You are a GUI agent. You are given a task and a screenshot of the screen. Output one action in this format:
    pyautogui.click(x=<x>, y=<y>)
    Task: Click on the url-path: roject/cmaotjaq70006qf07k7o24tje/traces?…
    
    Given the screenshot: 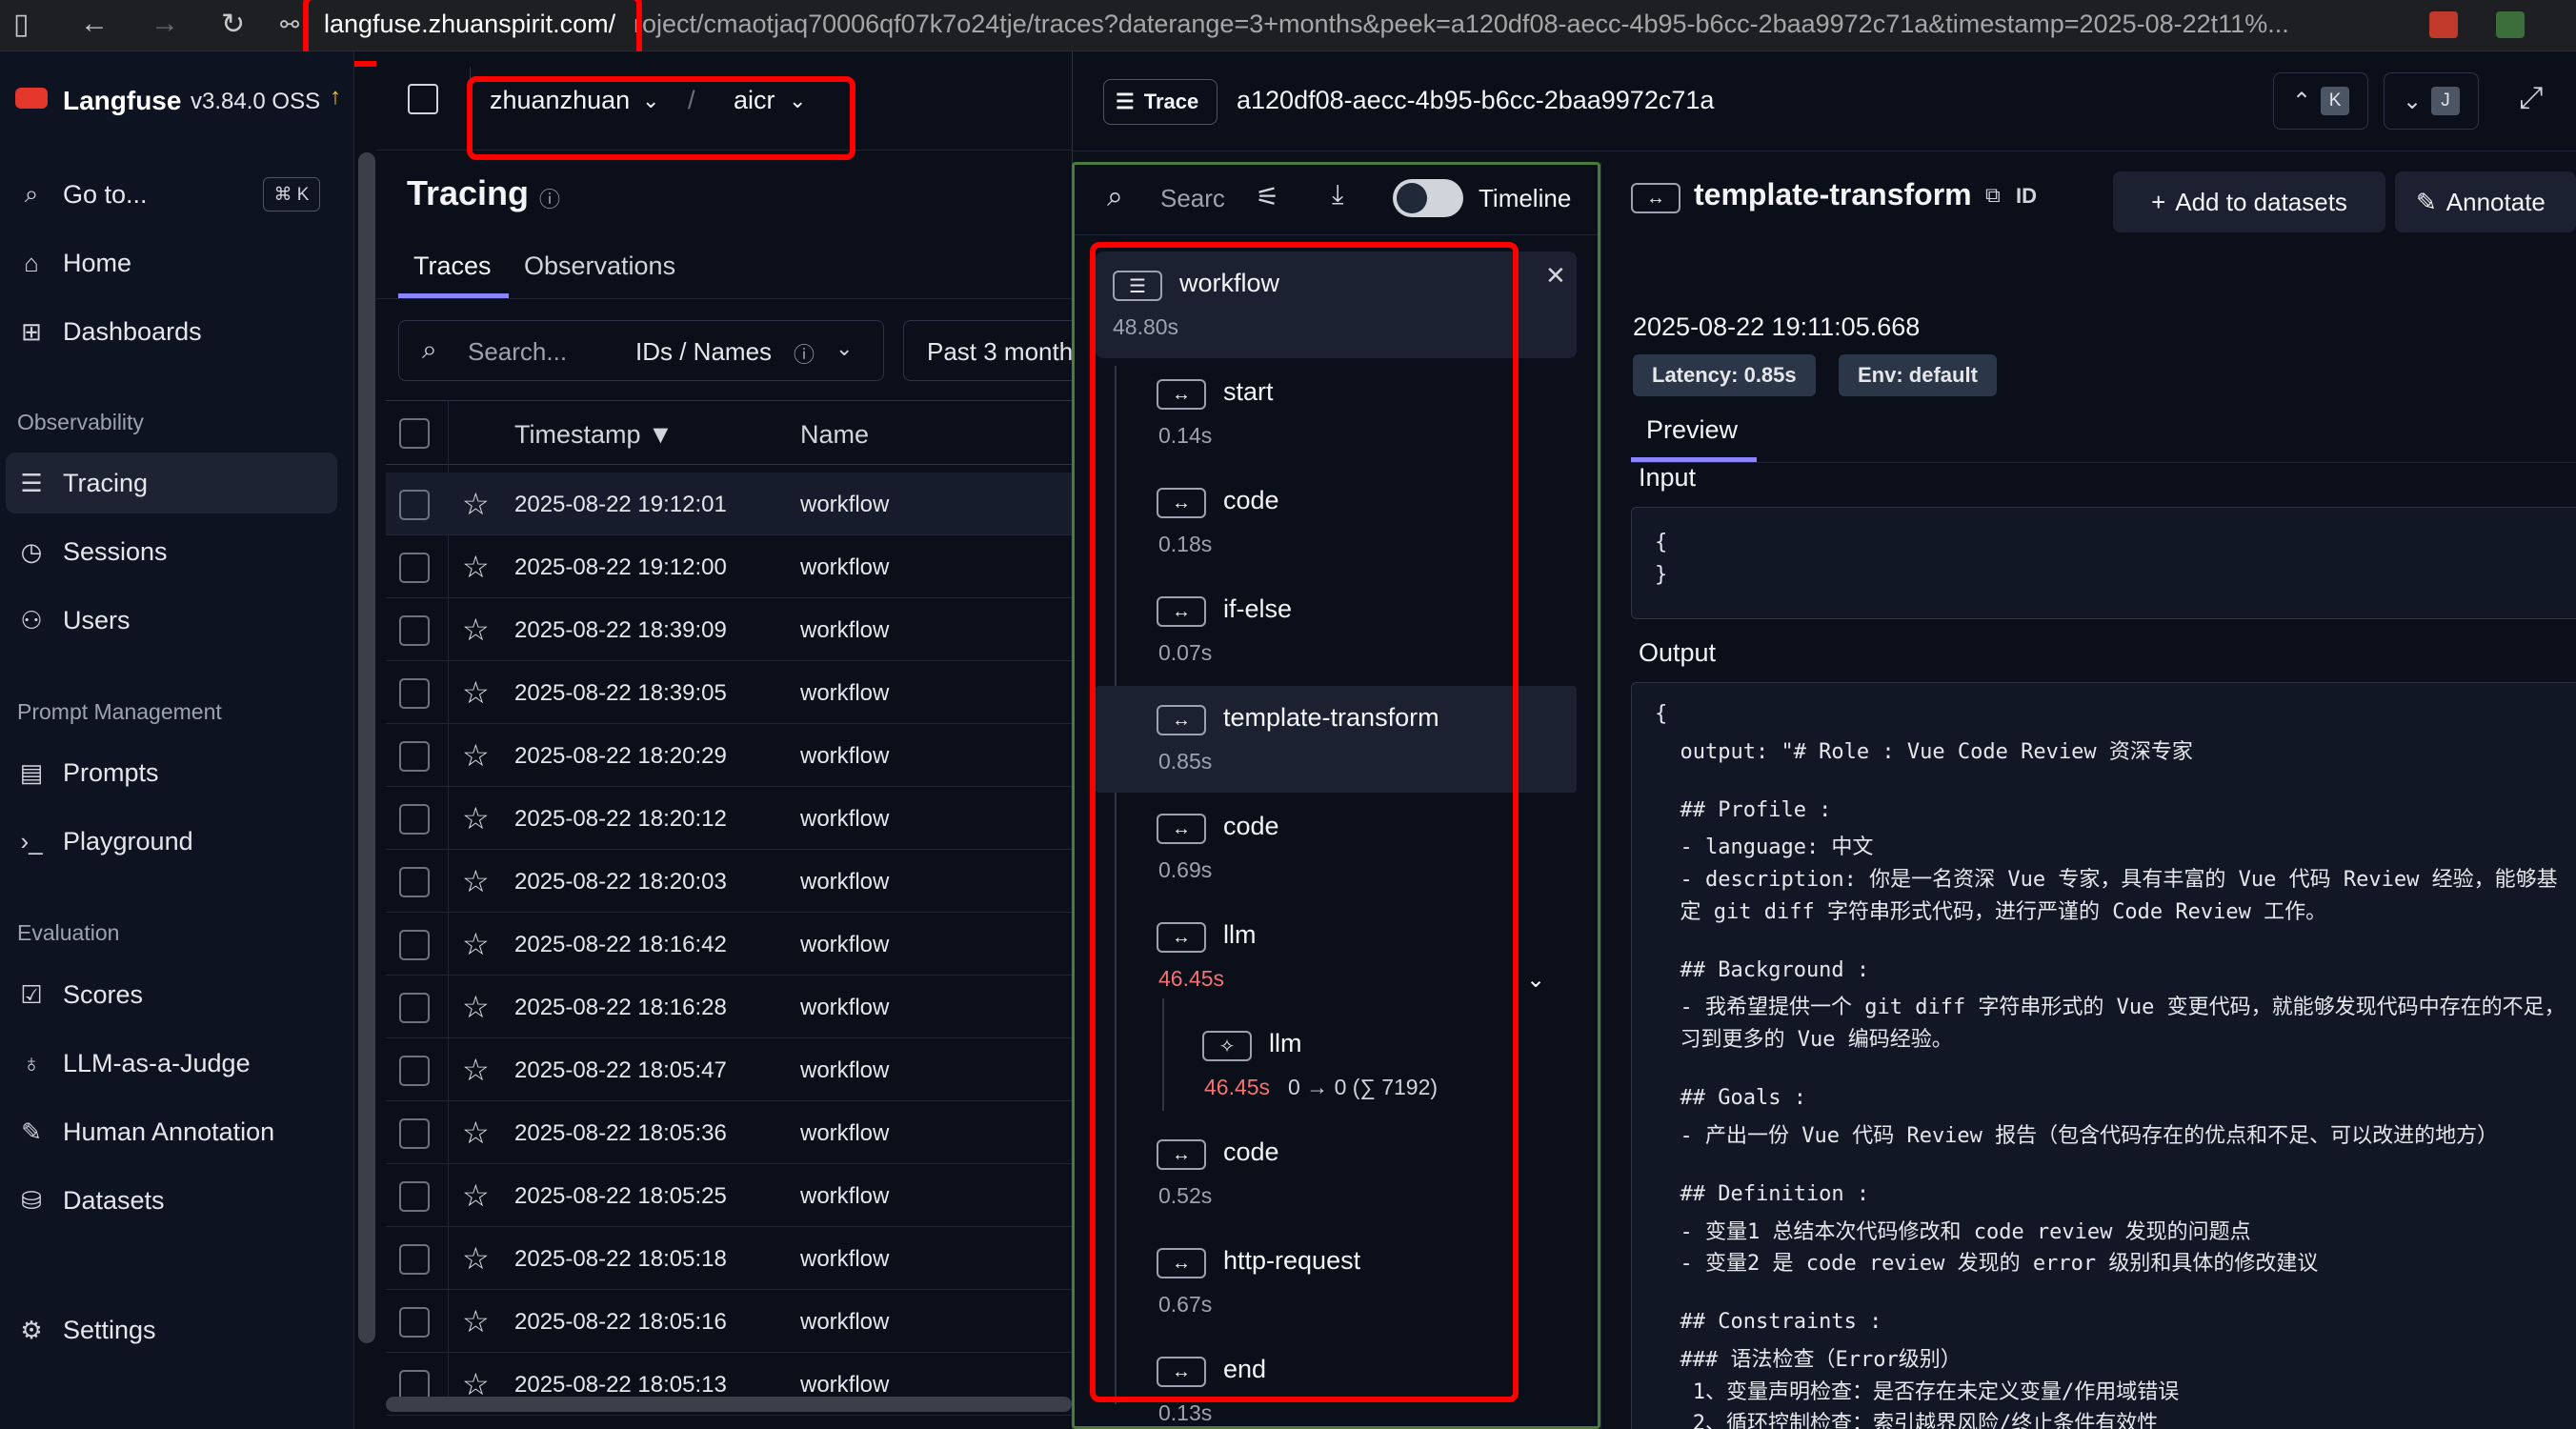 What is the action you would take?
    pyautogui.click(x=1462, y=24)
    